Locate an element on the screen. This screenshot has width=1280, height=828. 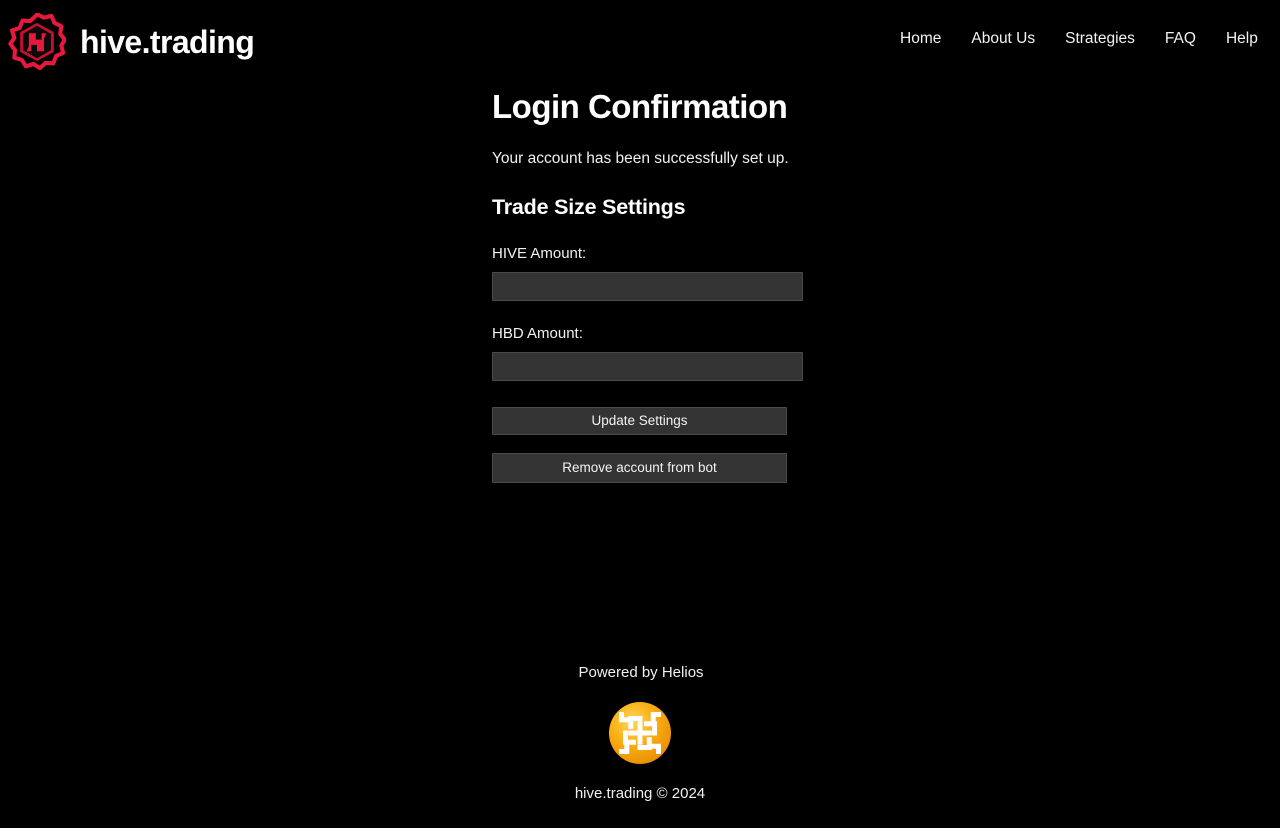
powered-by-label: Powered by Helios is located at coordinates (641, 672).